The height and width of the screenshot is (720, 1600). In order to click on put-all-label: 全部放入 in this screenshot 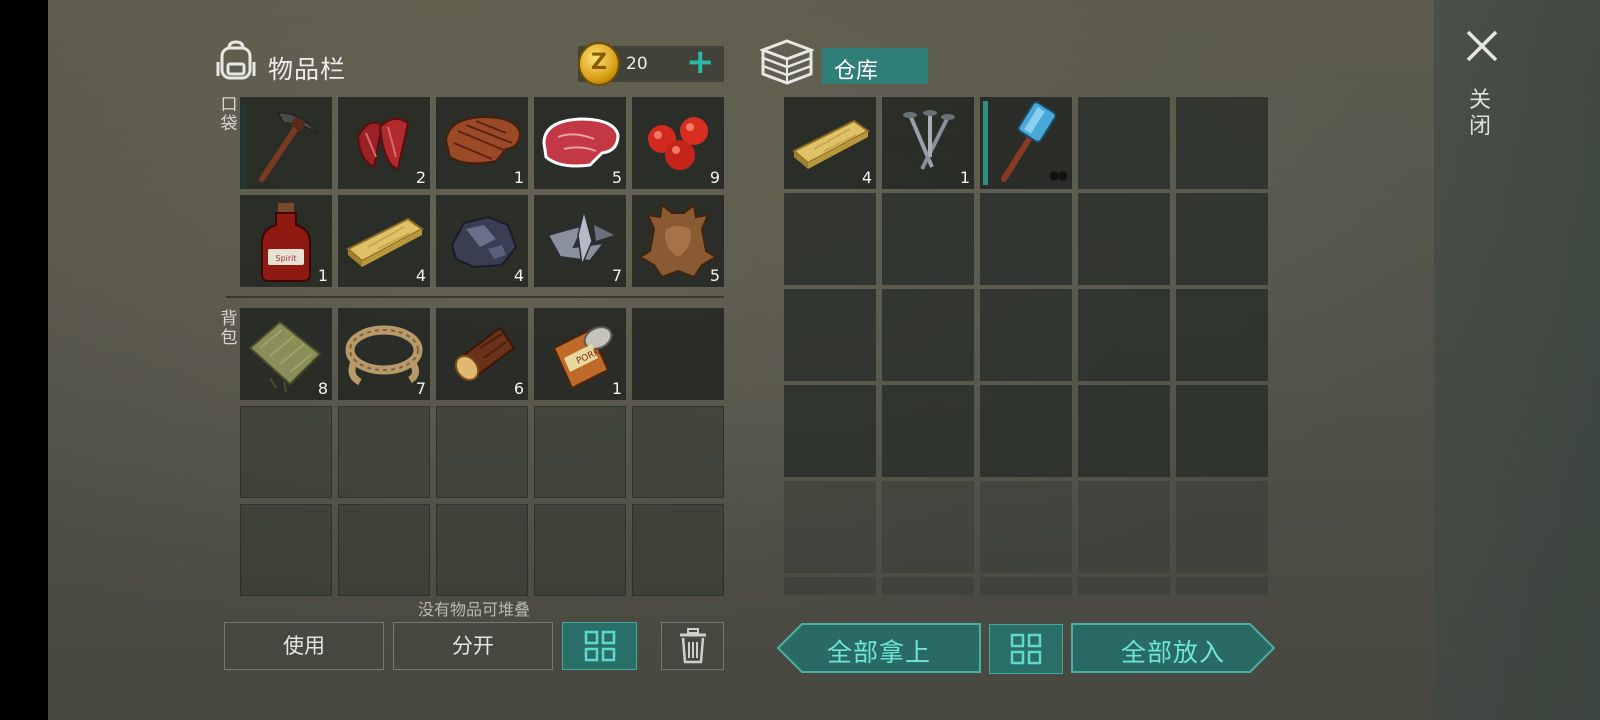, I will do `click(1172, 652)`.